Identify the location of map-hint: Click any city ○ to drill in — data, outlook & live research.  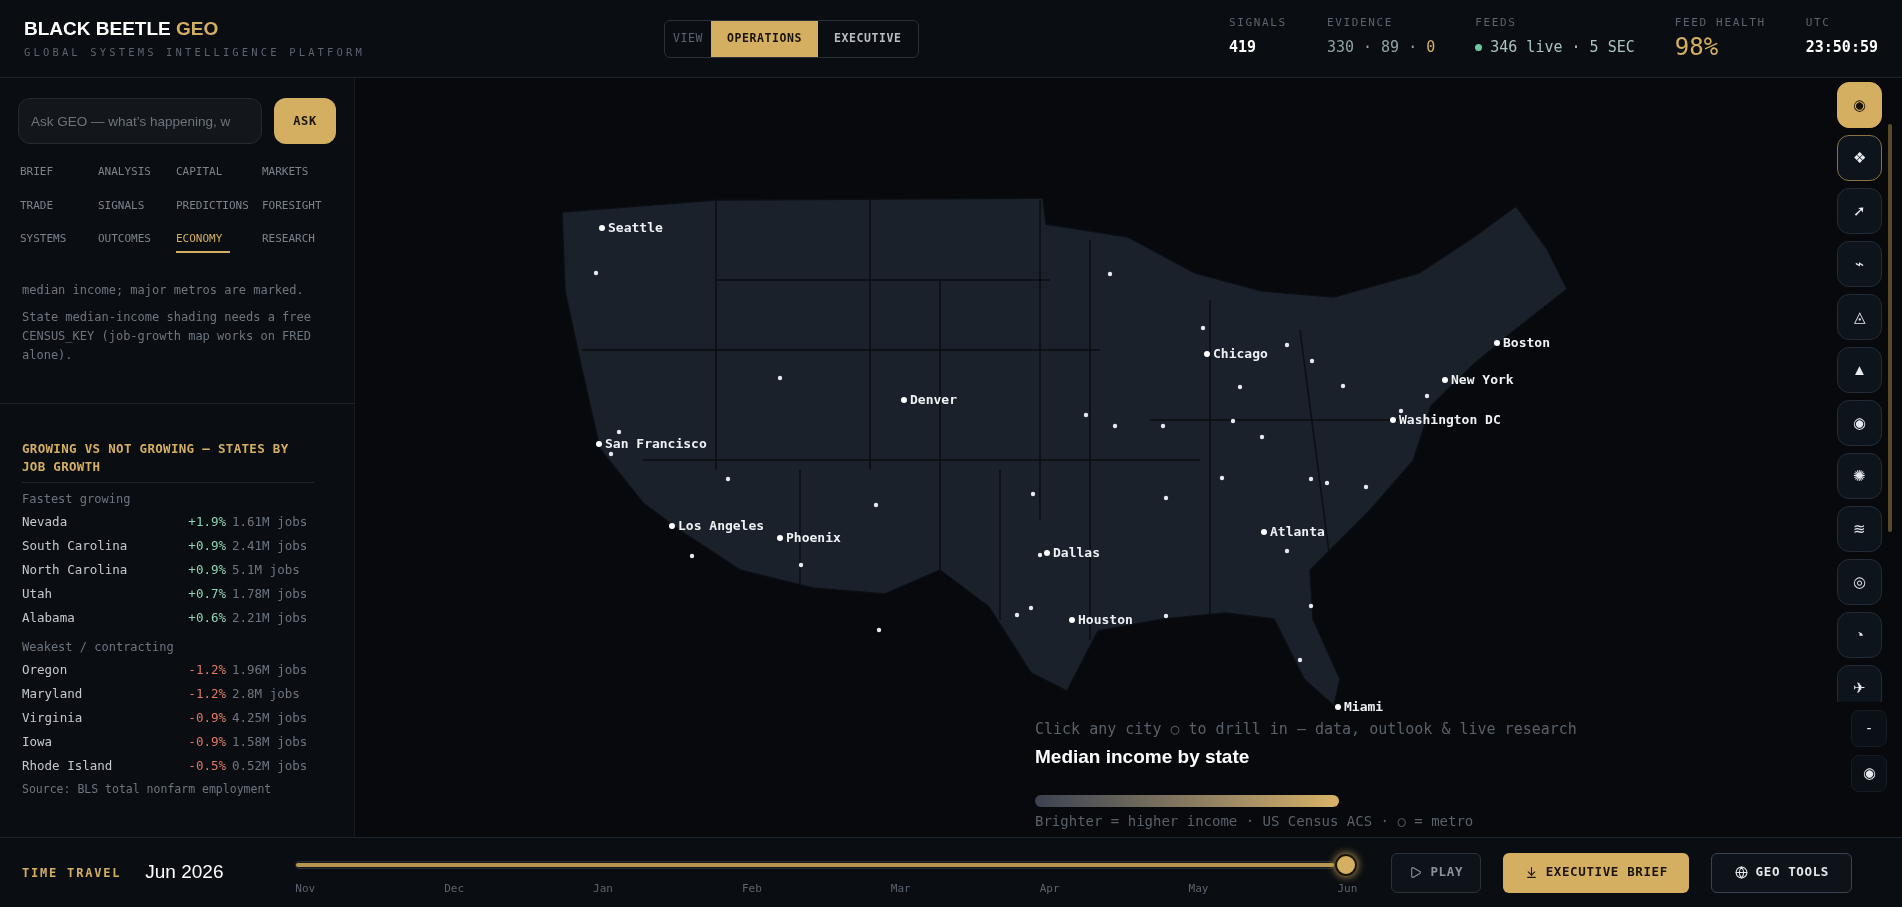
(1306, 729).